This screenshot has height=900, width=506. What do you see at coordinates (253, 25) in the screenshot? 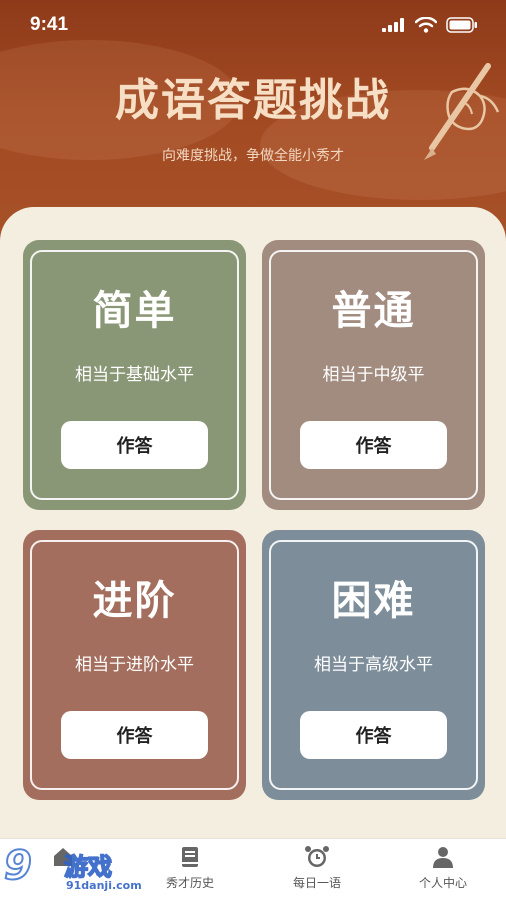
I see `status-bar: 9:41` at bounding box center [253, 25].